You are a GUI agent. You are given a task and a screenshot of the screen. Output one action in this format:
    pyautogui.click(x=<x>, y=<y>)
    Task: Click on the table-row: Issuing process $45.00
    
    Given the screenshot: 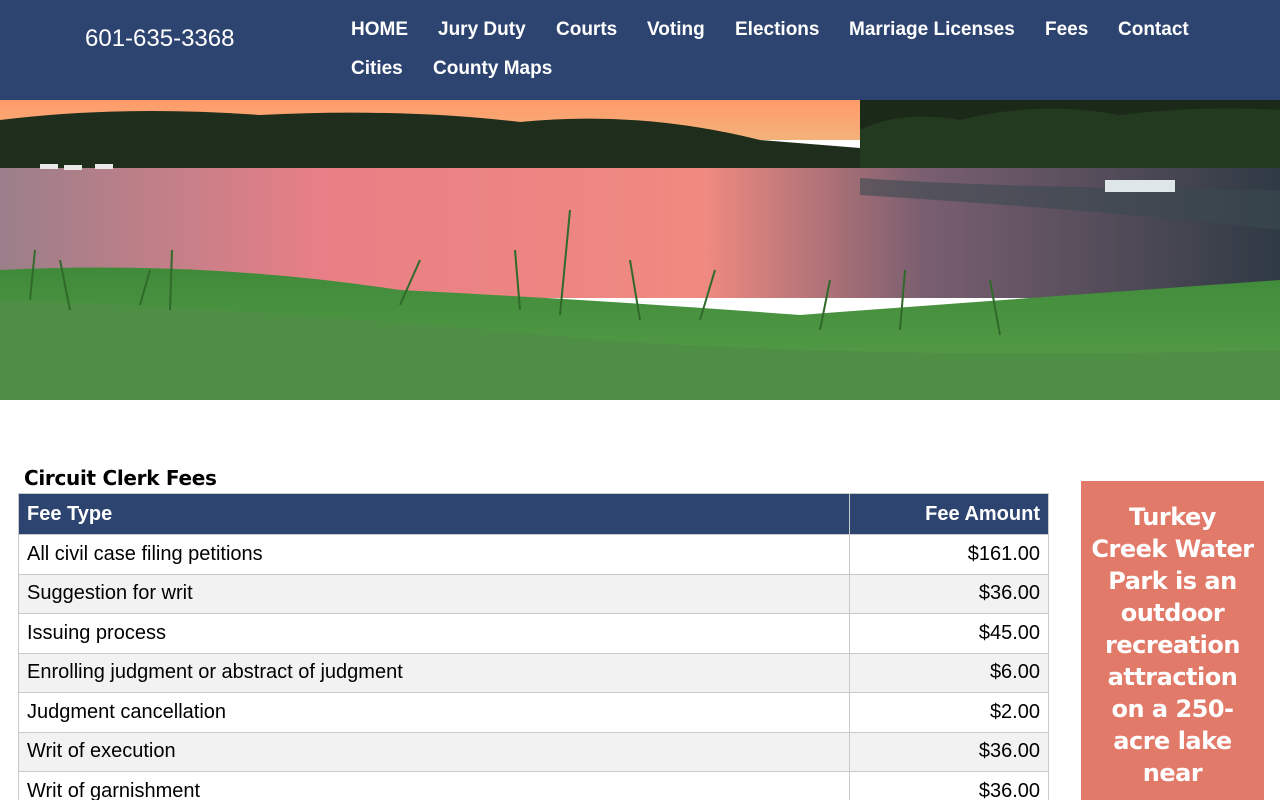 What is the action you would take?
    pyautogui.click(x=533, y=633)
    